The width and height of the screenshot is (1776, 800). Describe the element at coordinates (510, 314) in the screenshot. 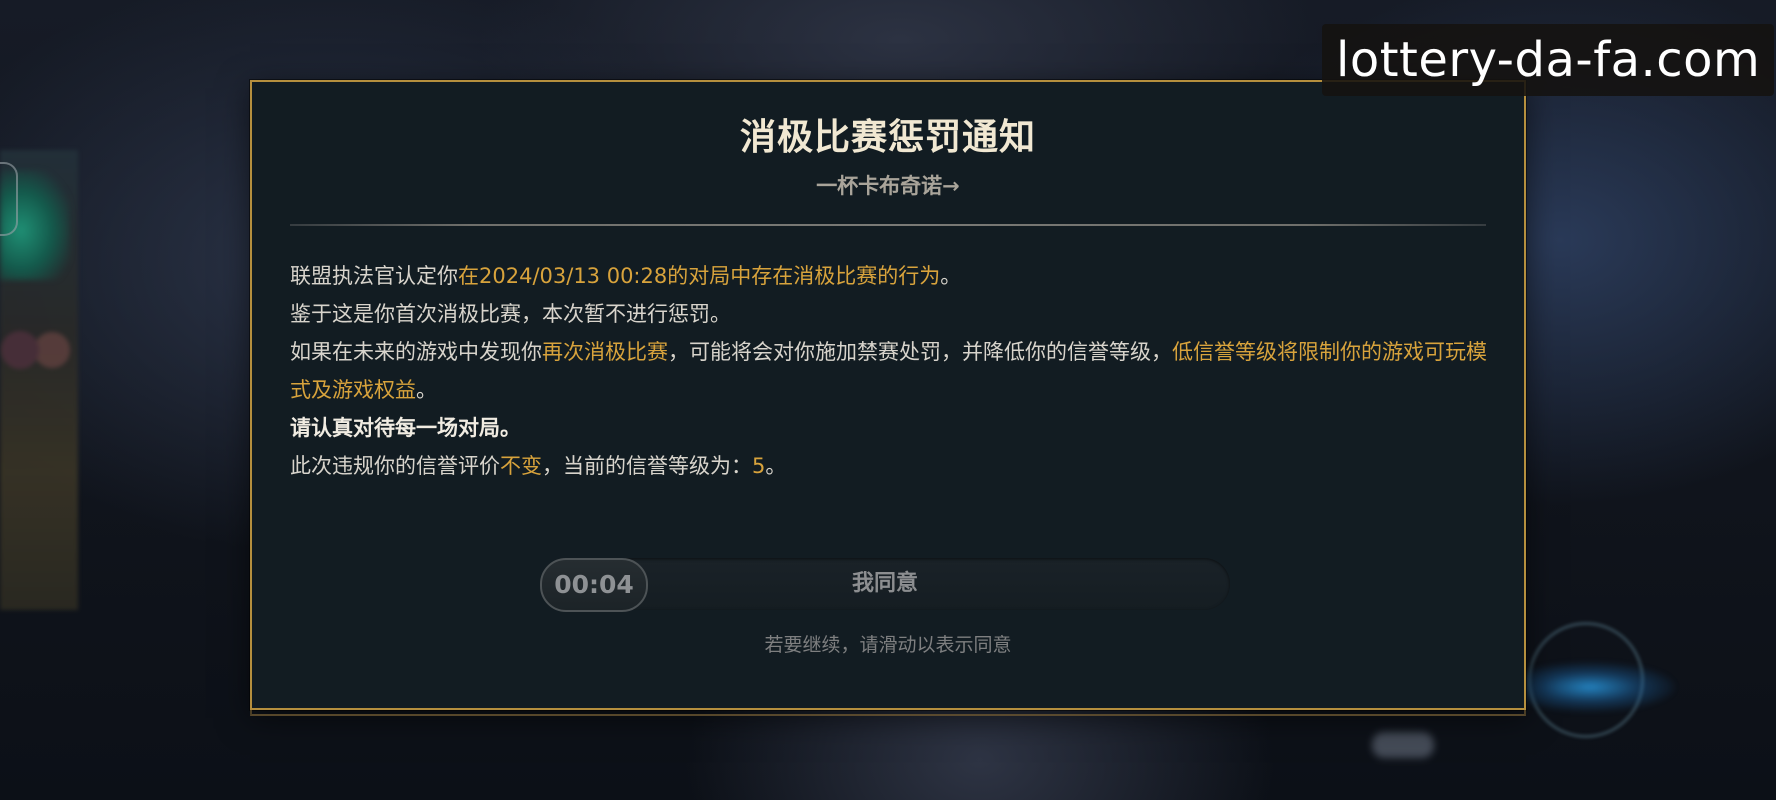

I see `body-line-first-offense: 鉴于这是你首次消极比赛，本次暂不进行惩罚。` at that location.